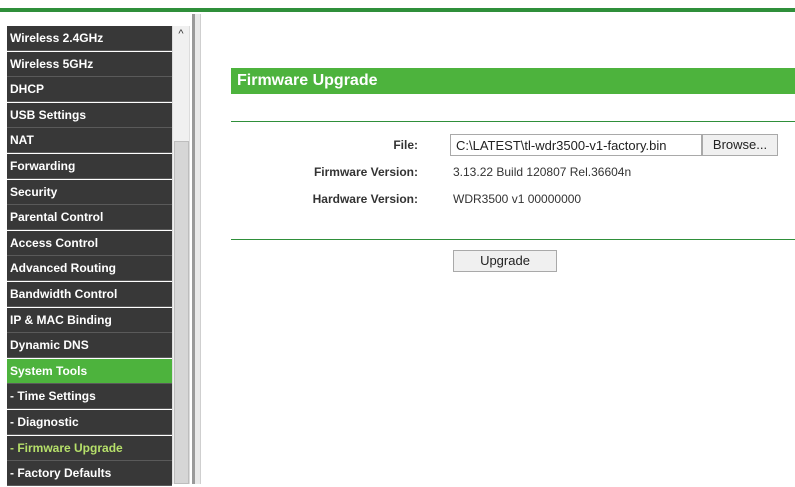 The width and height of the screenshot is (795, 487). Describe the element at coordinates (198, 249) in the screenshot. I see `frame-divider-edge` at that location.